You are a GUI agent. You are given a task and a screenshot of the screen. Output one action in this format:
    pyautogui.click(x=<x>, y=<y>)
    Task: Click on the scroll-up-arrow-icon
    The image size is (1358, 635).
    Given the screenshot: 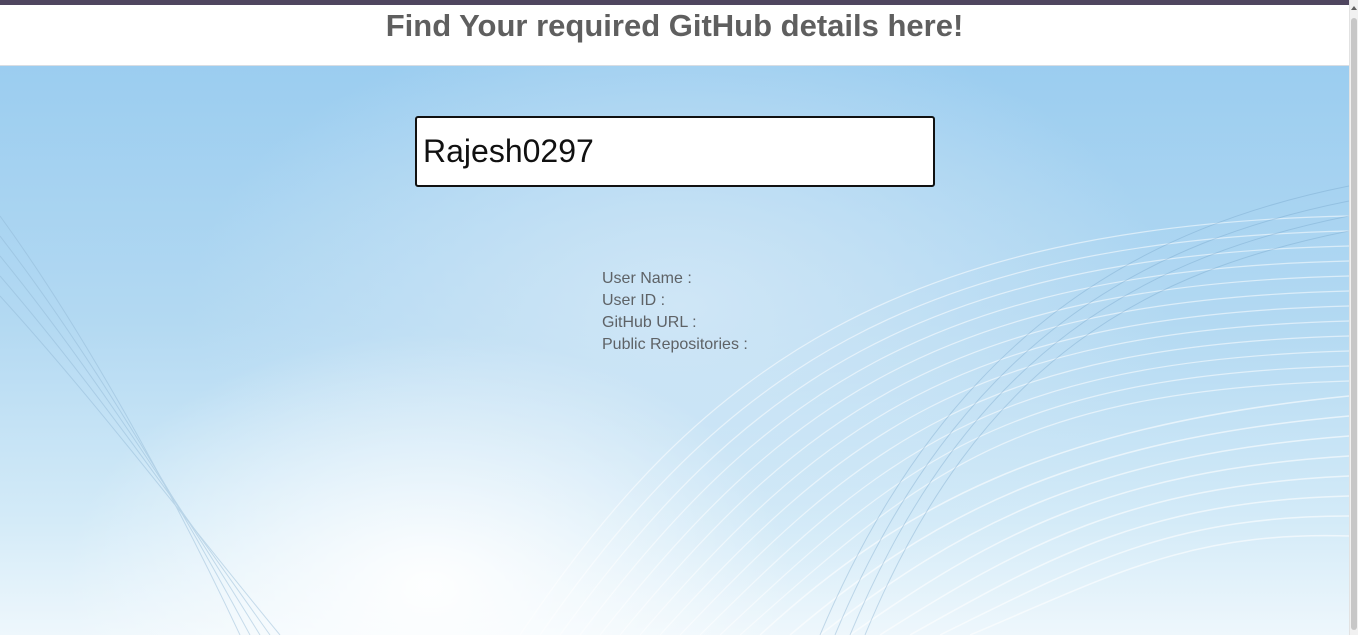 What is the action you would take?
    pyautogui.click(x=1354, y=8)
    